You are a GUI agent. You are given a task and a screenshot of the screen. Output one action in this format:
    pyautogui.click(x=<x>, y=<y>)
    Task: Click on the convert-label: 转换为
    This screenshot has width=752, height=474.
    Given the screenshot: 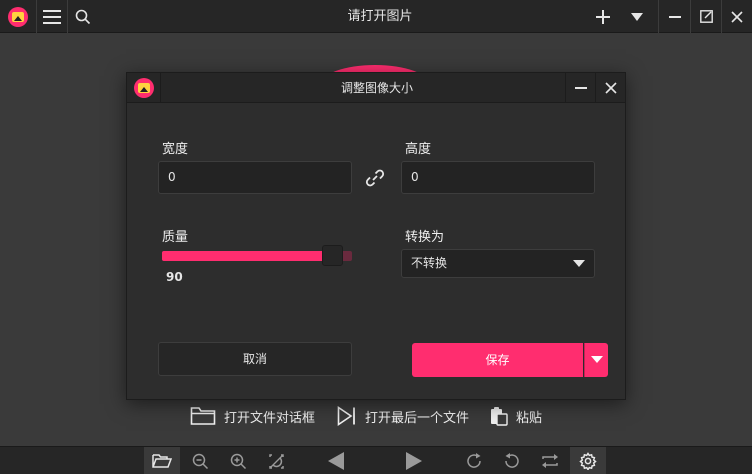 What is the action you would take?
    pyautogui.click(x=425, y=237)
    